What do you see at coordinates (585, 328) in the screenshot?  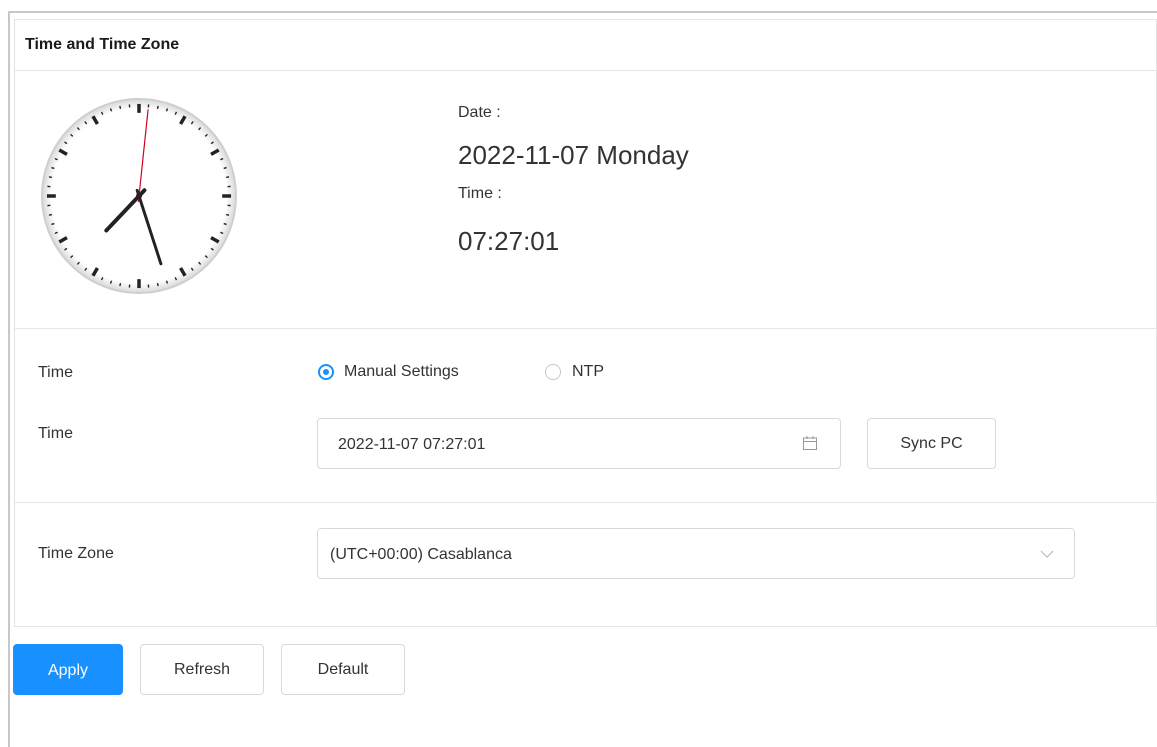 I see `clock-divider` at bounding box center [585, 328].